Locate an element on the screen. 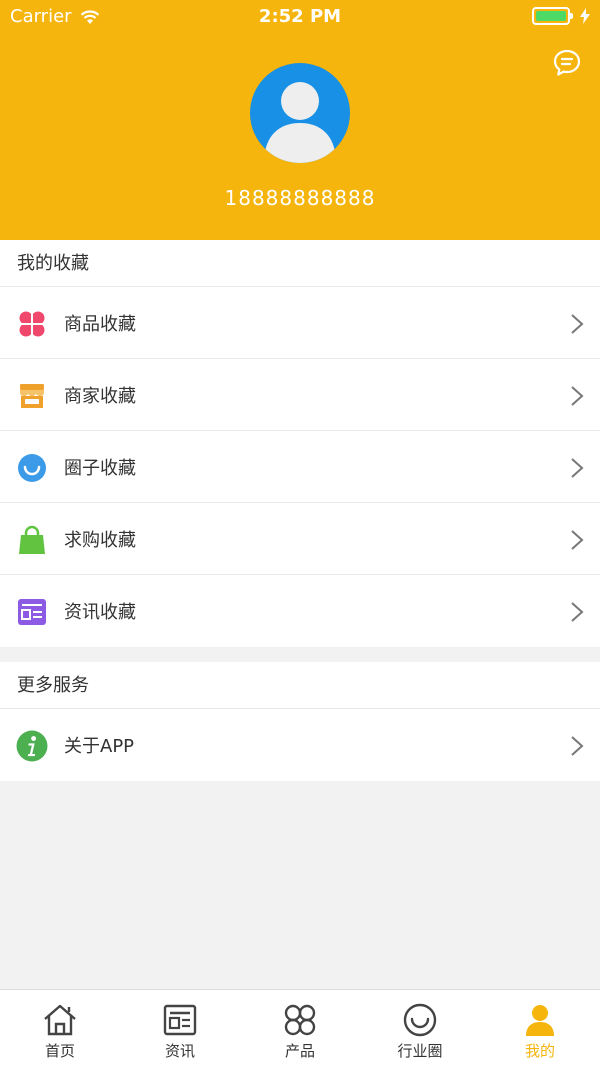 The width and height of the screenshot is (600, 1067). phone-number: 18888888888 is located at coordinates (300, 198).